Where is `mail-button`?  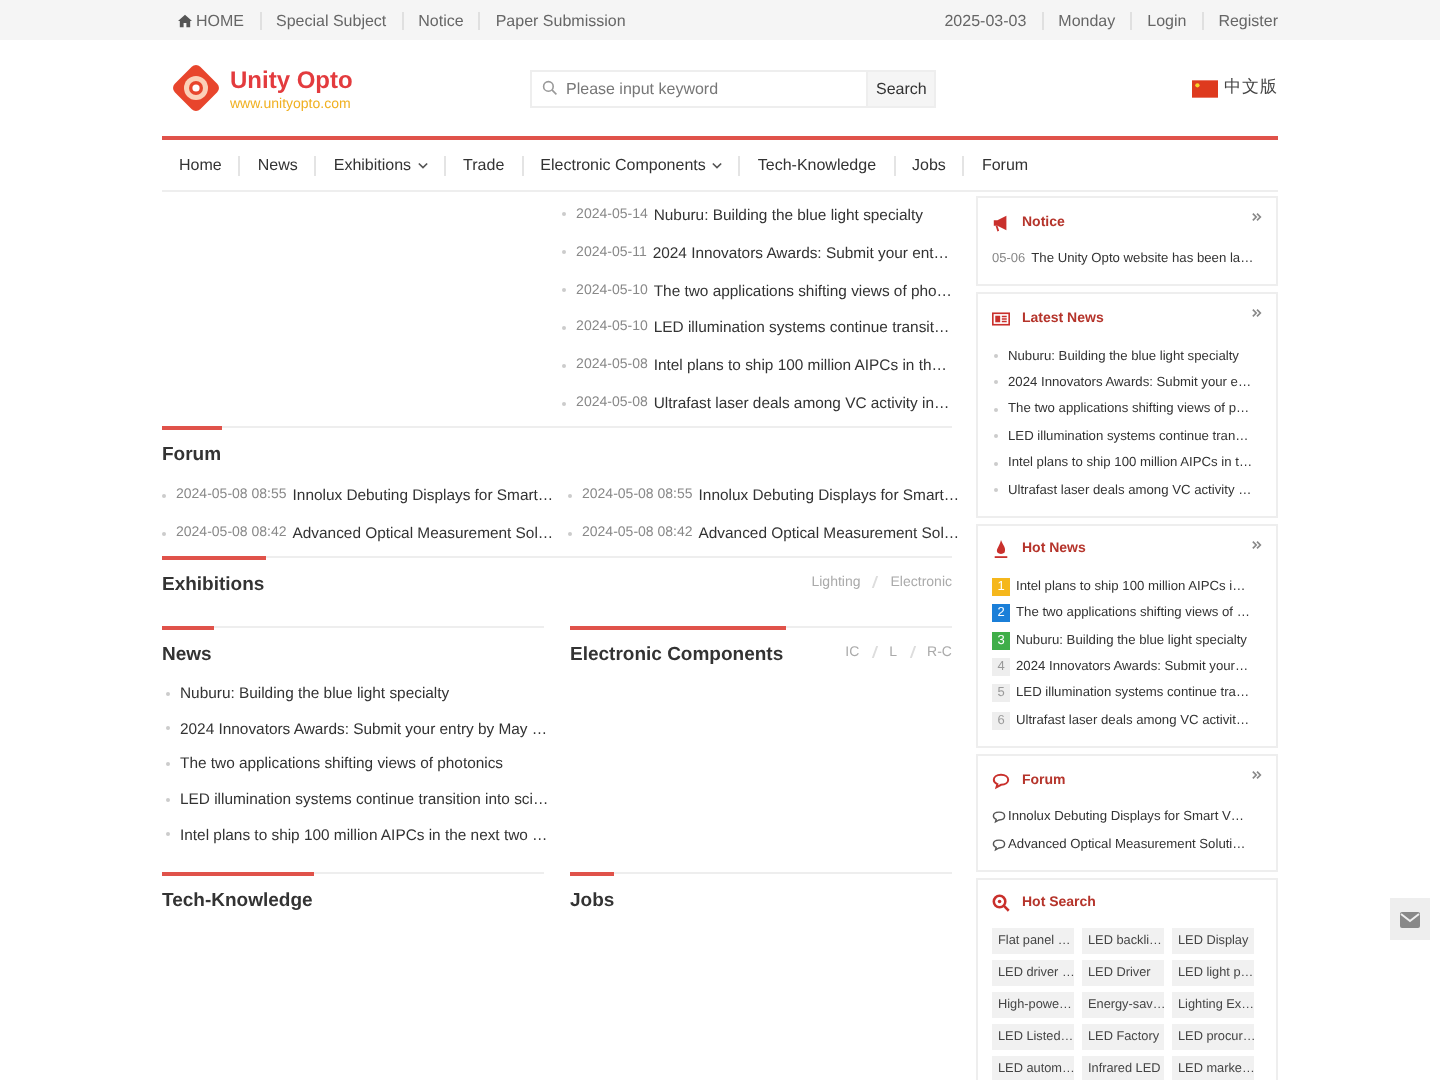 mail-button is located at coordinates (1410, 919).